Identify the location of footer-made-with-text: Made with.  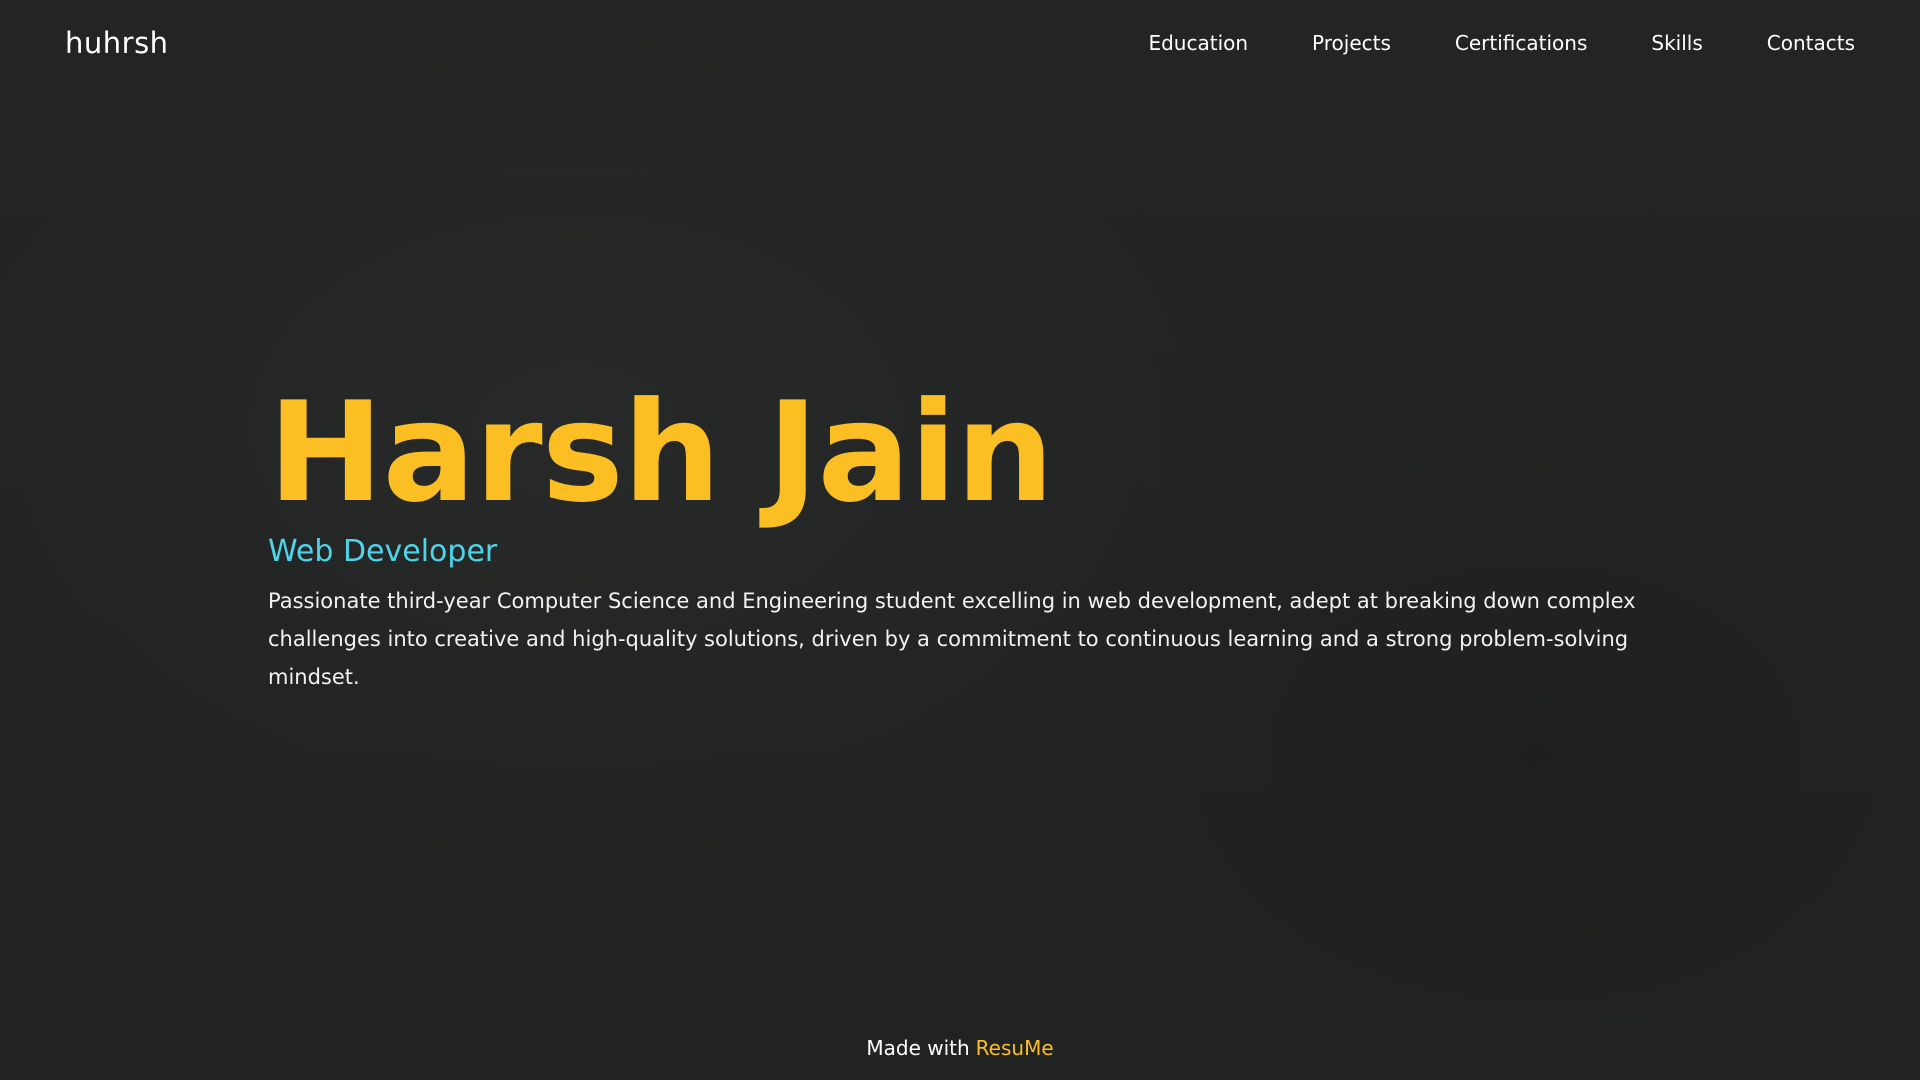
(918, 1048).